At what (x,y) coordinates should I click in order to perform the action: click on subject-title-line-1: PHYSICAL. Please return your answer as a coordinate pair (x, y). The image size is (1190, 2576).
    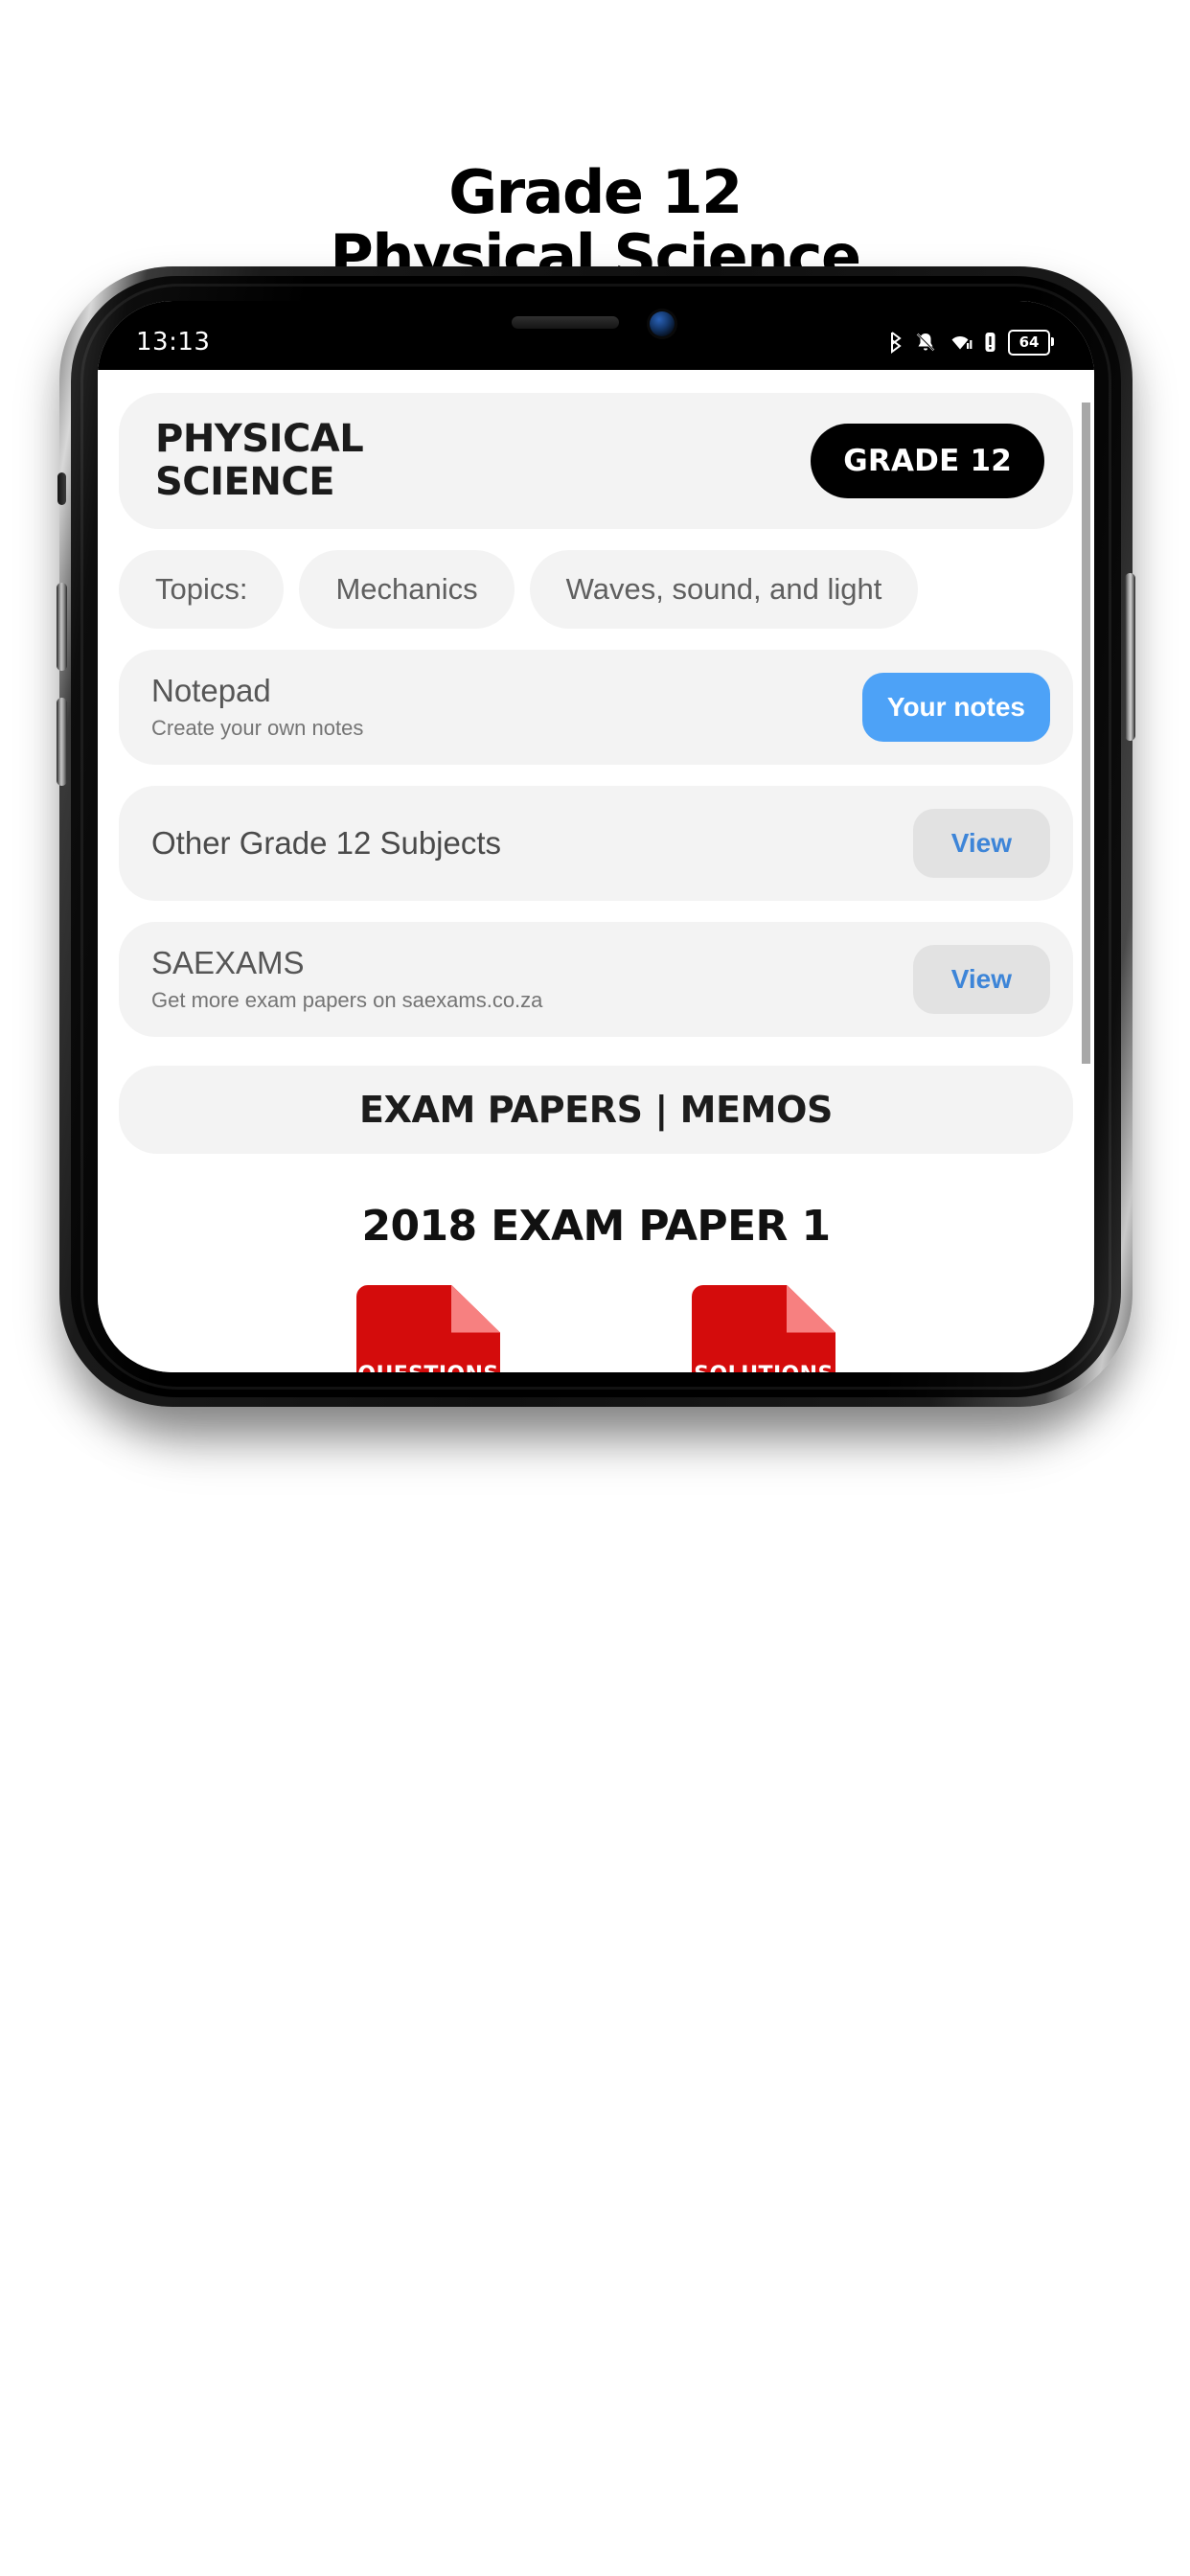
    Looking at the image, I should click on (259, 439).